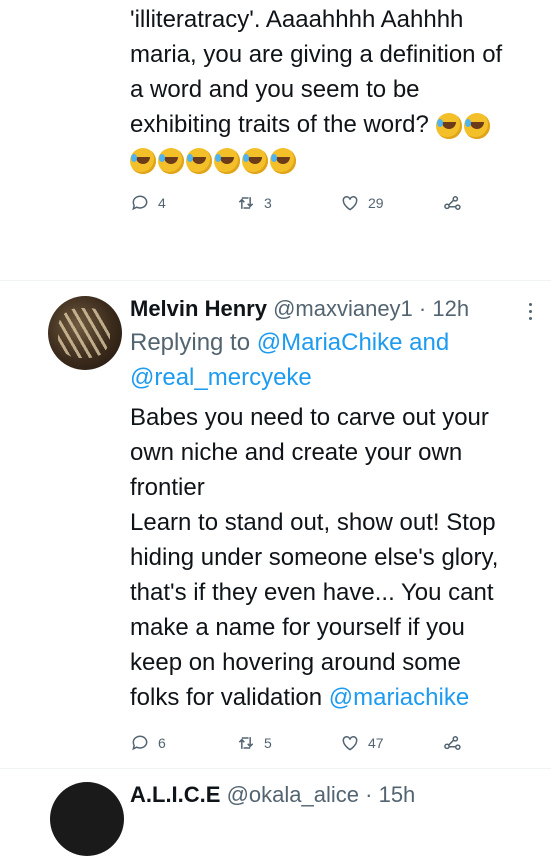  Describe the element at coordinates (391, 203) in the screenshot. I see `like-button: 29` at that location.